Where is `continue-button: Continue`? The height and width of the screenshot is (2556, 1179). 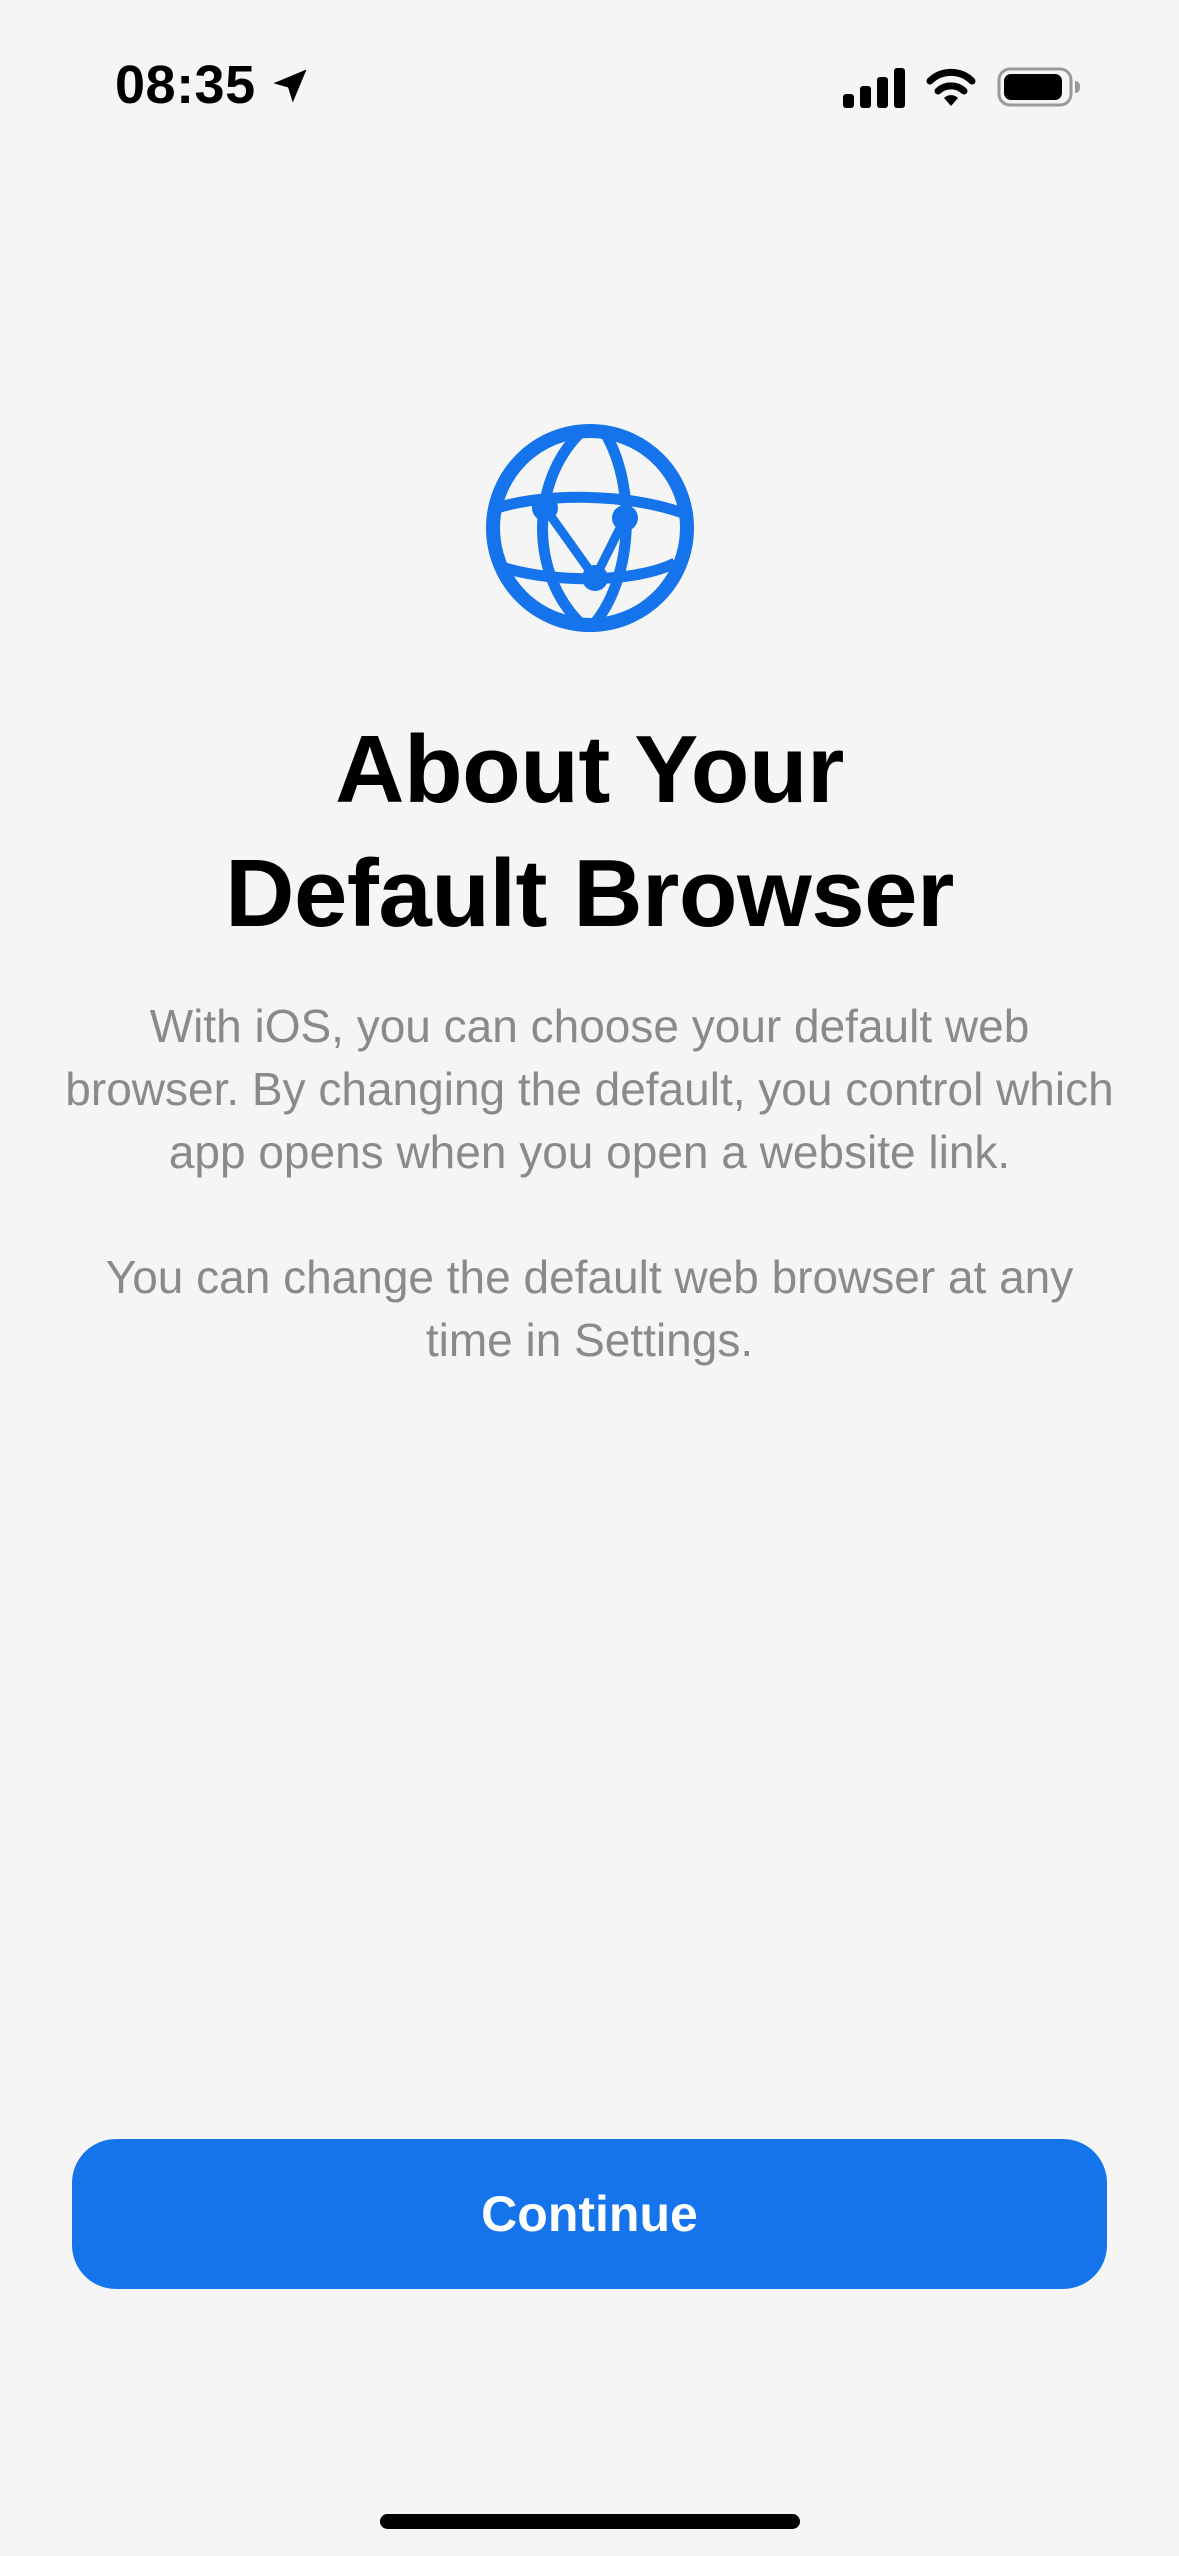
continue-button: Continue is located at coordinates (589, 2214).